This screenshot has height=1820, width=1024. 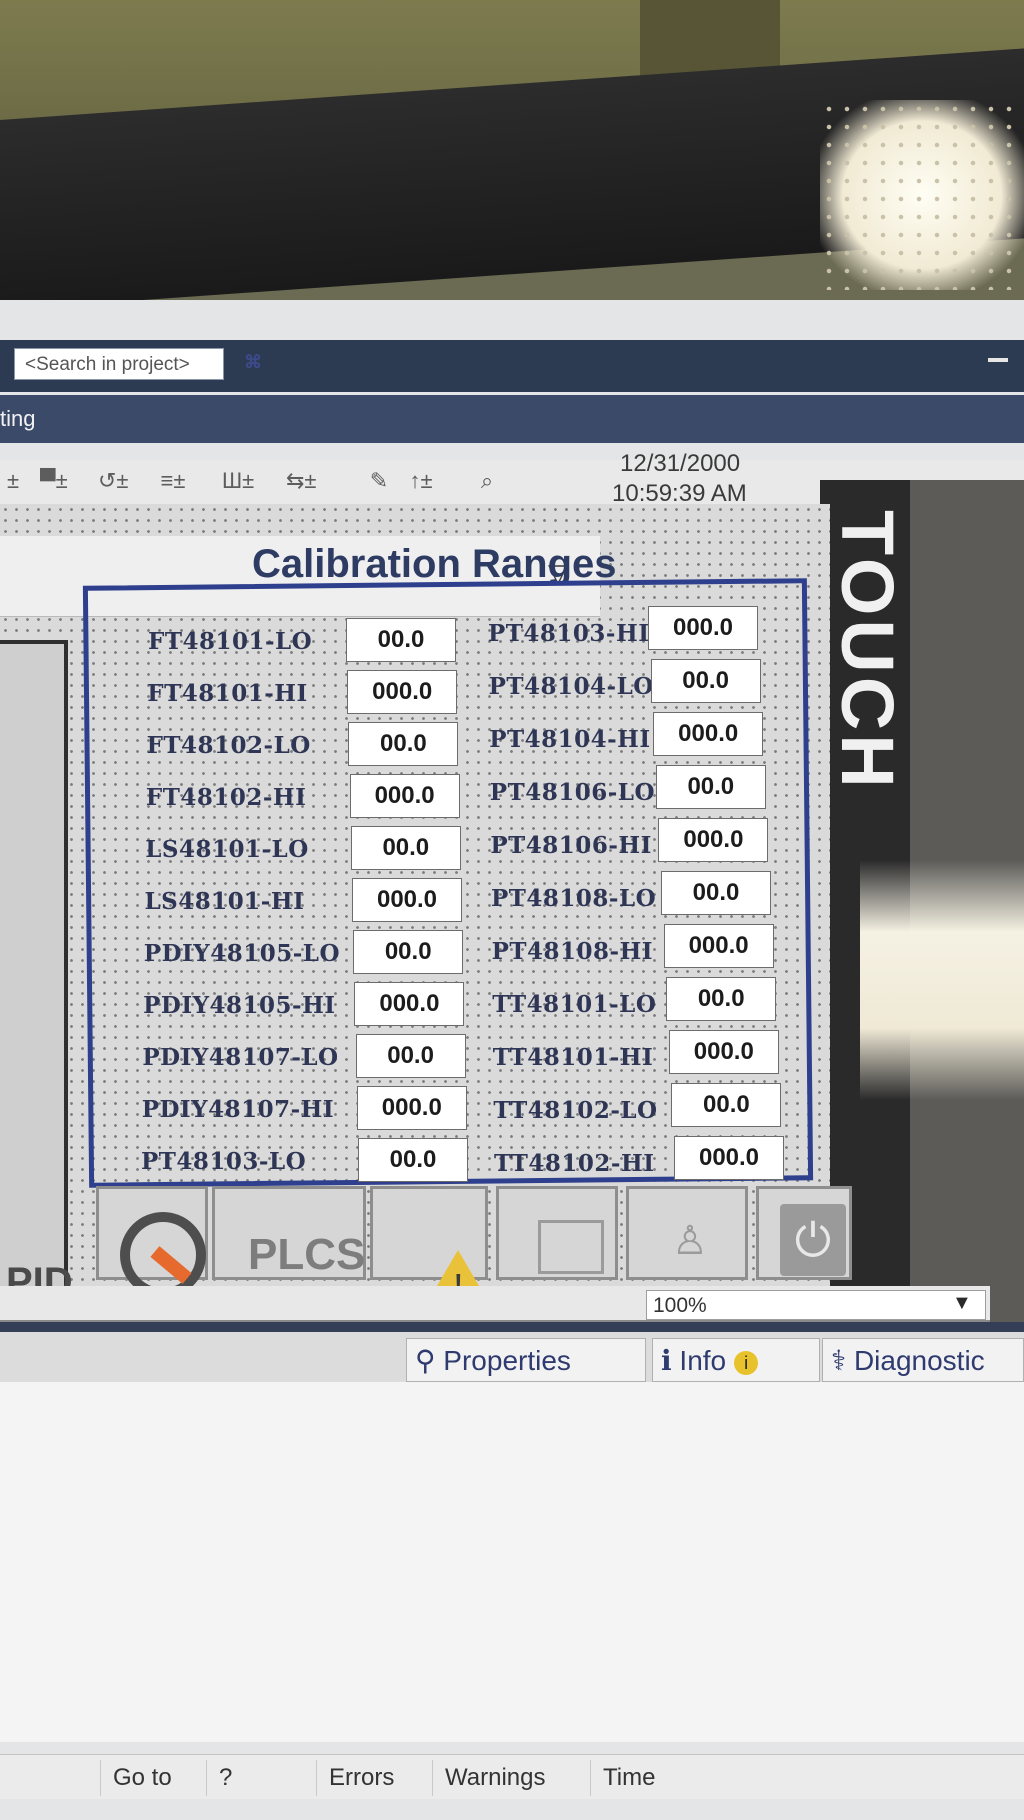 I want to click on plcs-button-label: PLCS, so click(x=307, y=1254).